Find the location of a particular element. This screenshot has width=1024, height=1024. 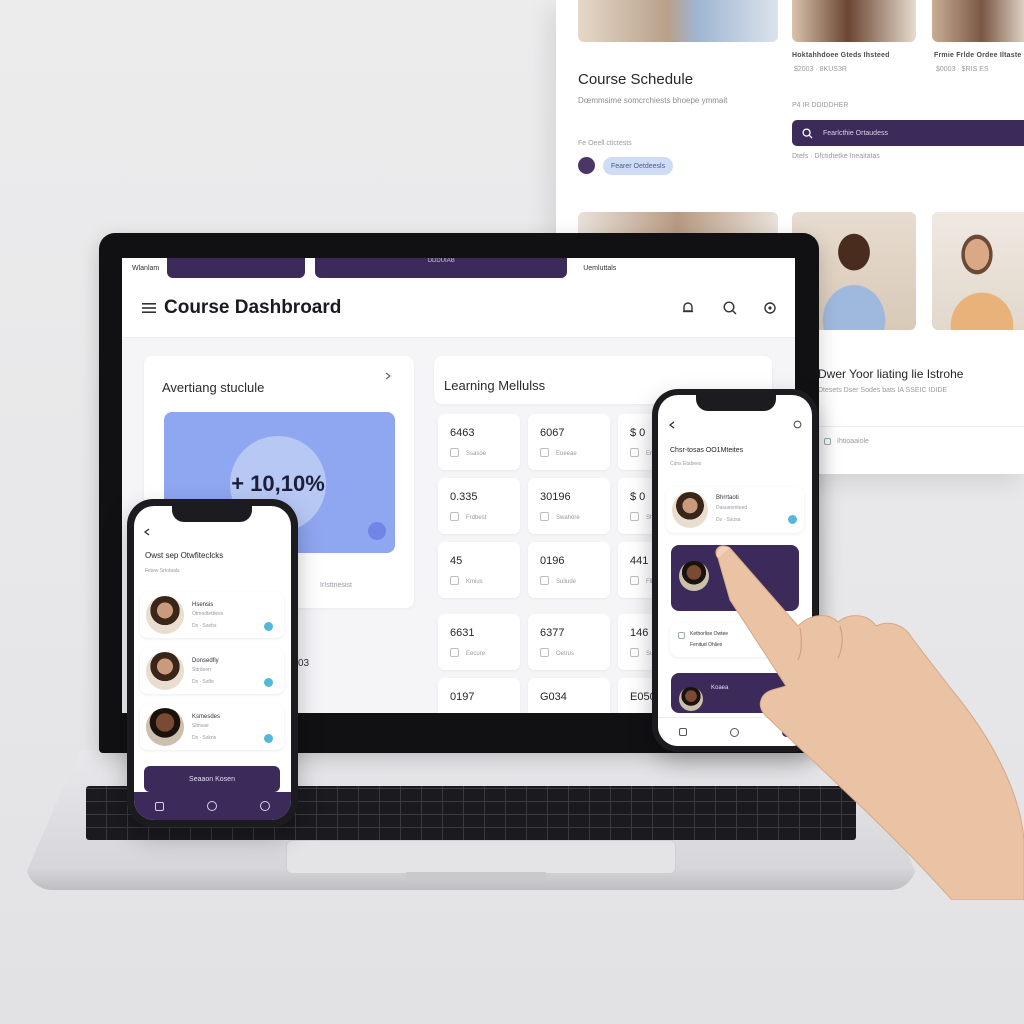

search-lesson-button: Seaaon Kosen is located at coordinates (212, 779).